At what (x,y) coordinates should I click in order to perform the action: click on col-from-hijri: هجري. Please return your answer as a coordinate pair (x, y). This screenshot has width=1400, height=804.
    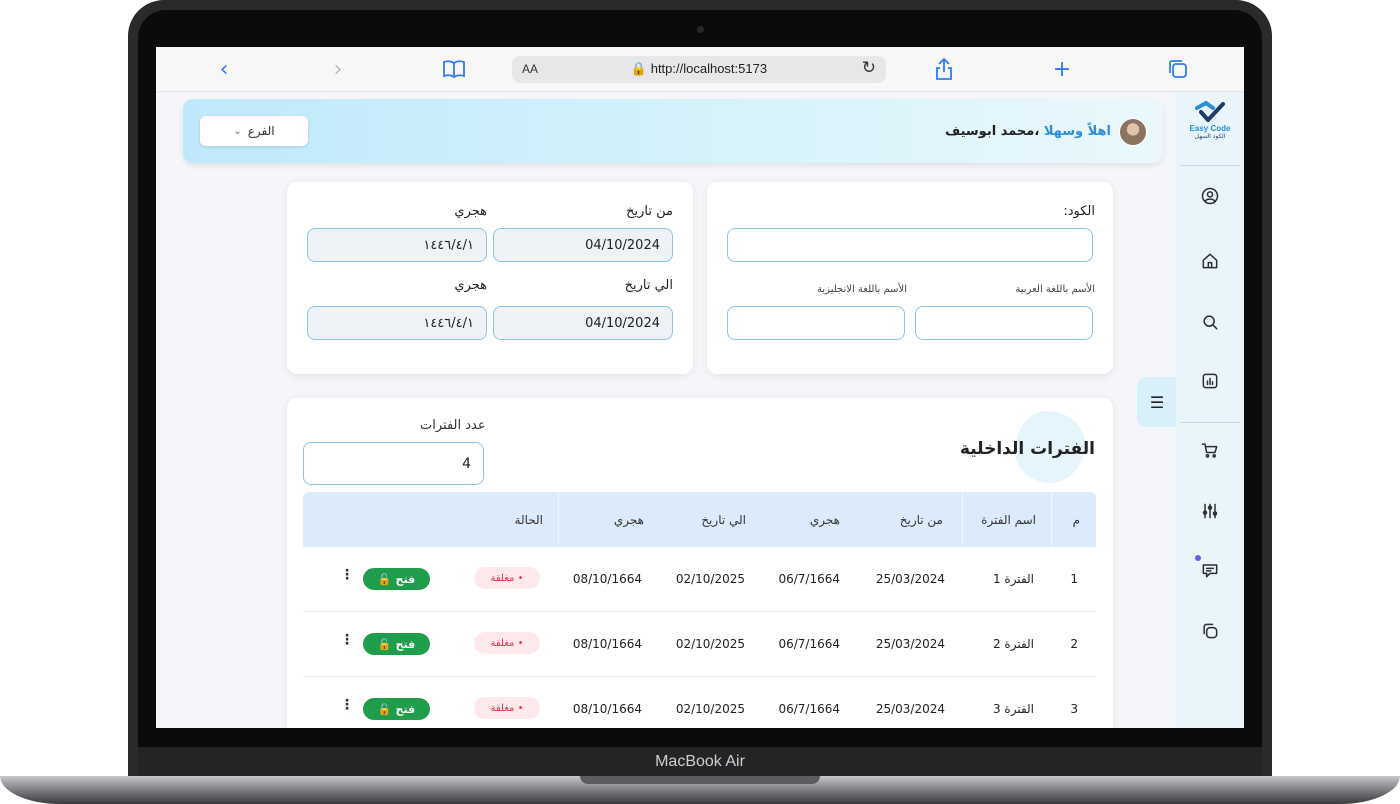
    Looking at the image, I should click on (824, 520).